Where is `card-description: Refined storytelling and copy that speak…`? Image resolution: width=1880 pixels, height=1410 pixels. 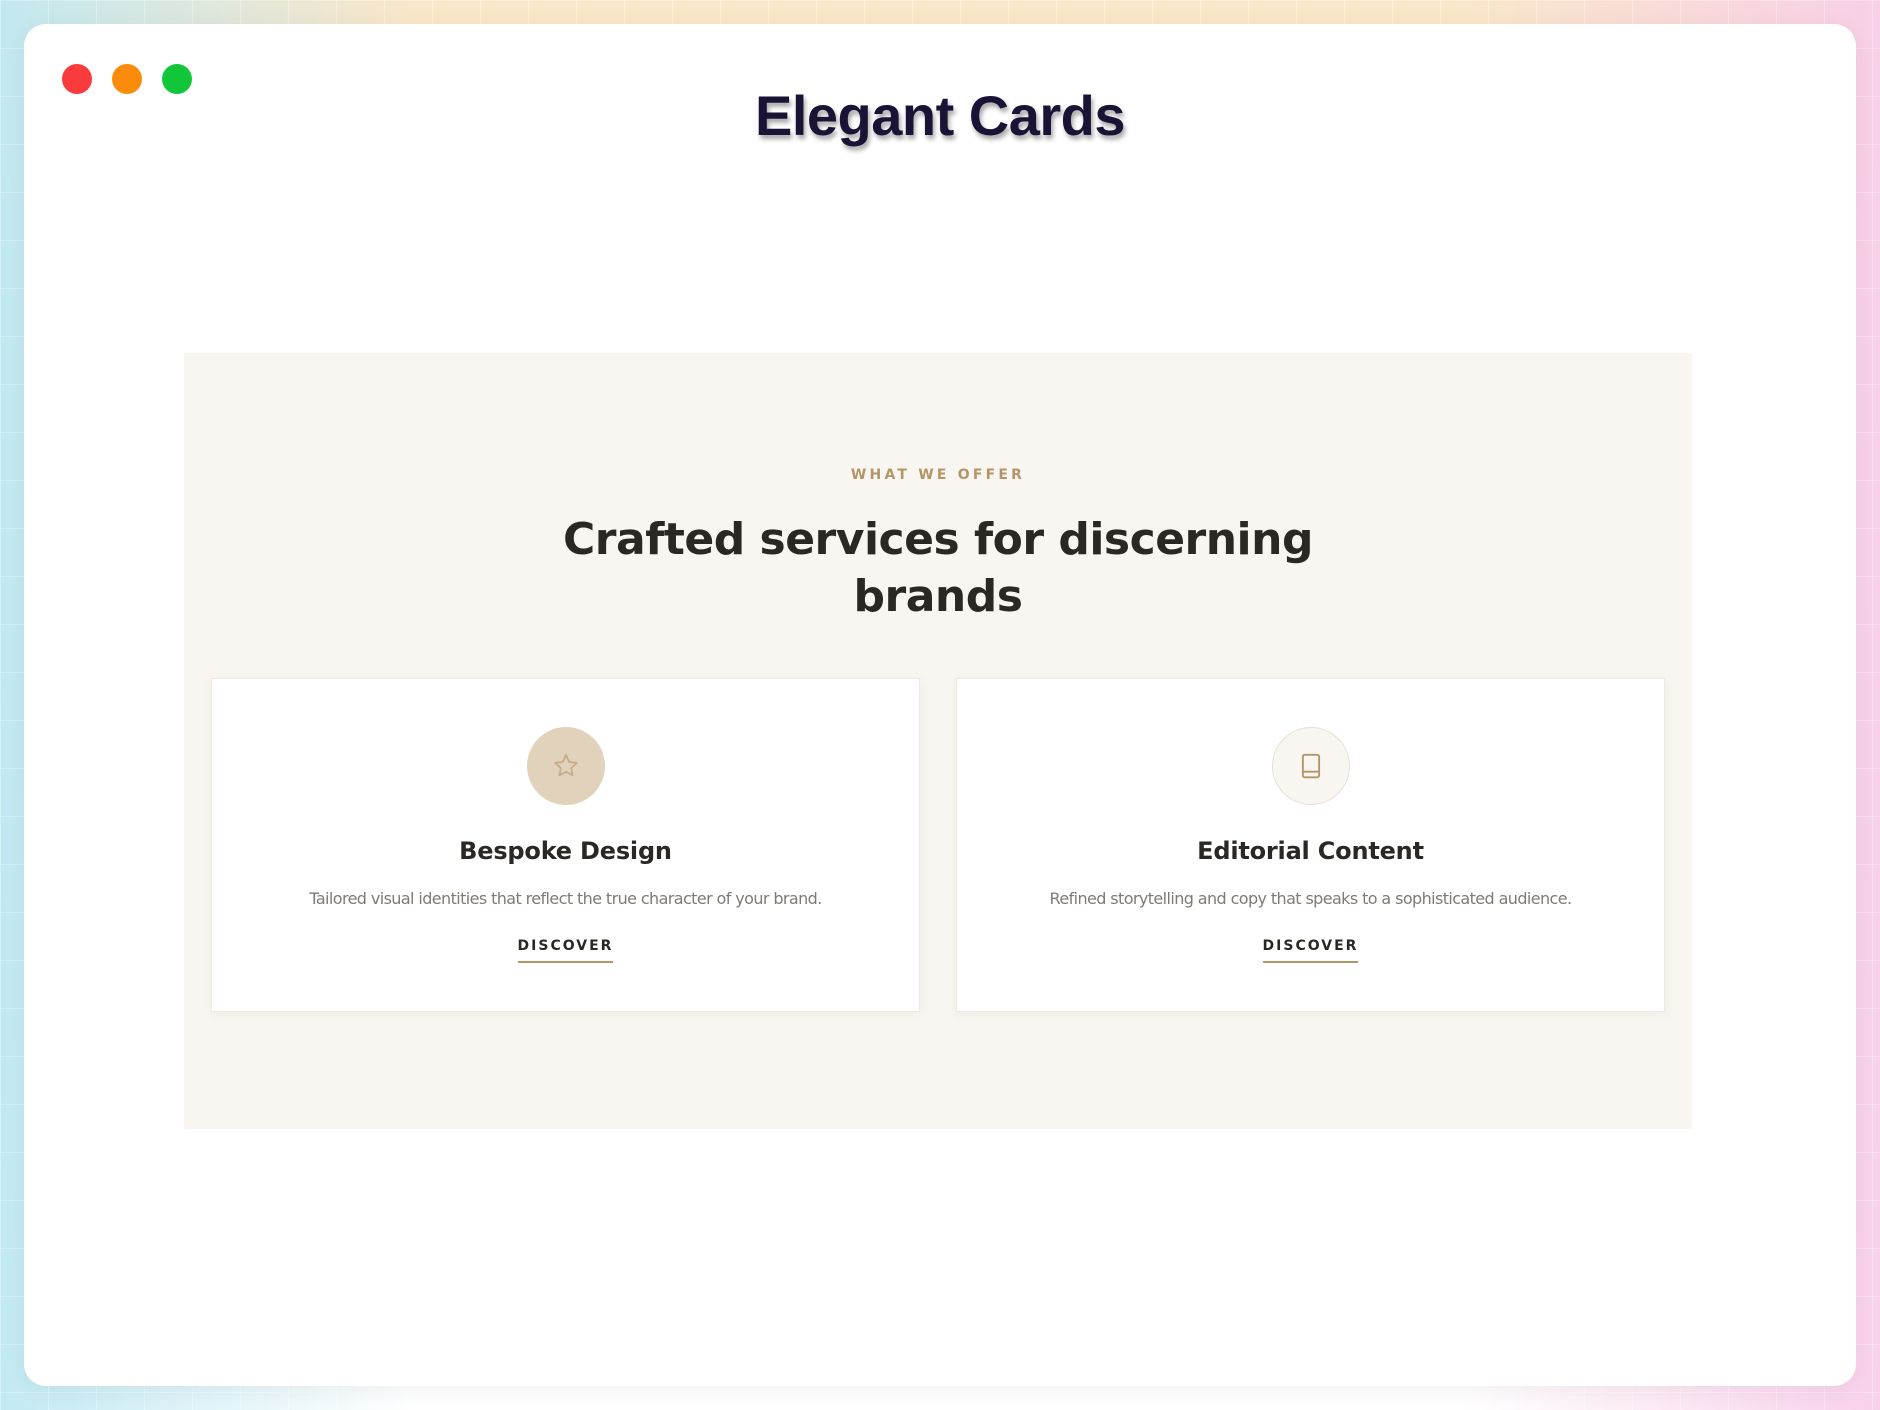 card-description: Refined storytelling and copy that speak… is located at coordinates (1311, 898).